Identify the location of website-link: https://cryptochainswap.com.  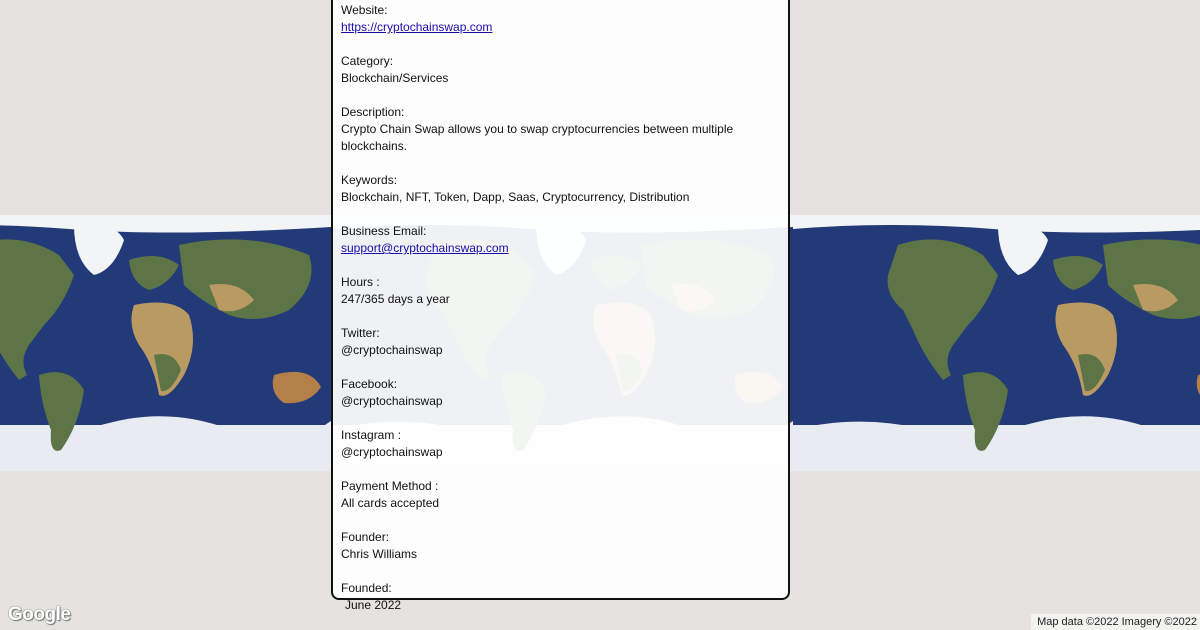
(560, 27).